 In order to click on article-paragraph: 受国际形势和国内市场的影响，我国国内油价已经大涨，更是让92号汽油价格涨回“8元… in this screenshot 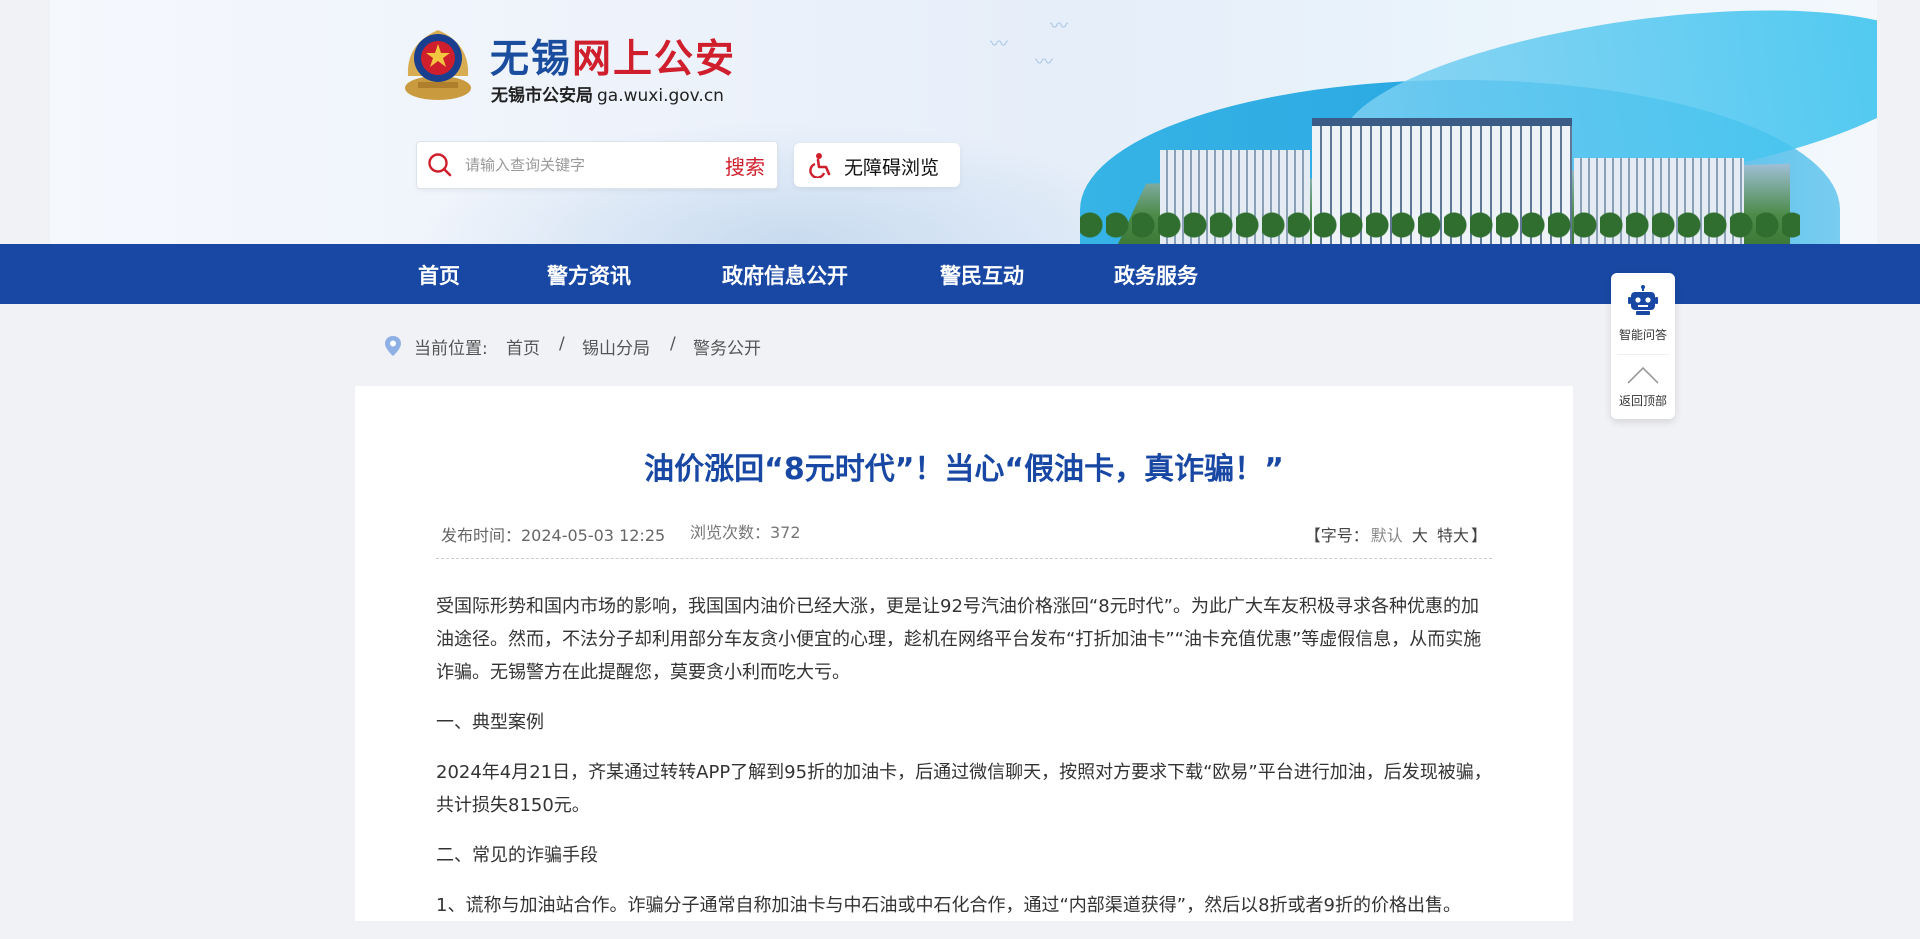, I will do `click(959, 639)`.